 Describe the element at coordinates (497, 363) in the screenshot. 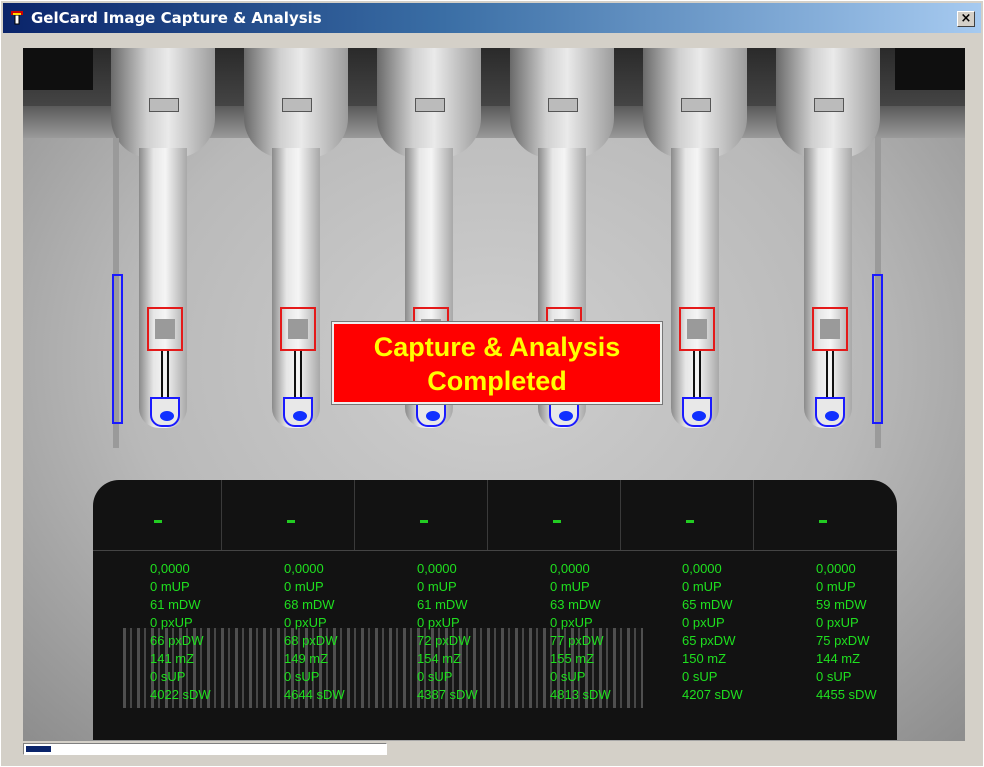

I see `status-banner: Capture & Analysis Completed` at that location.